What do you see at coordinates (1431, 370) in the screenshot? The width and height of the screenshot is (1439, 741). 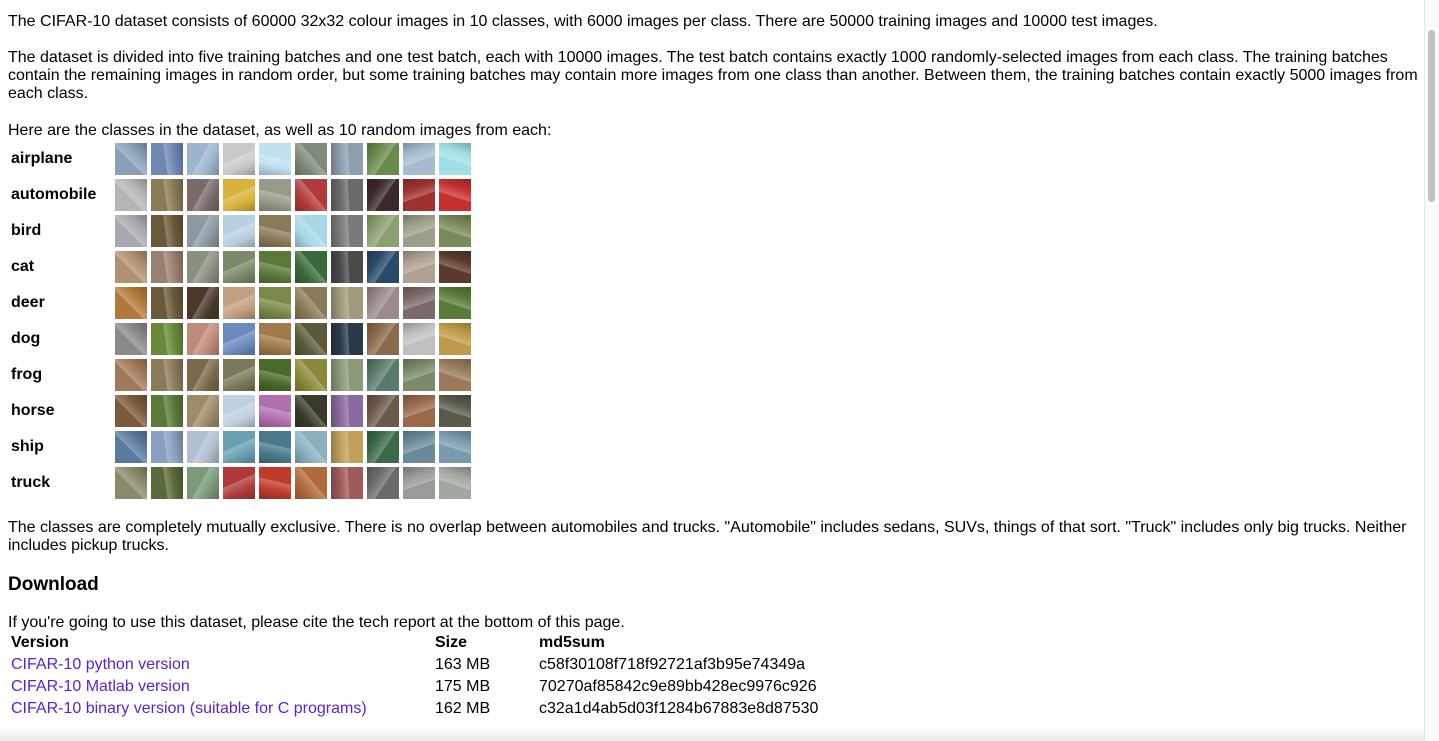 I see `vertical-scrollbar` at bounding box center [1431, 370].